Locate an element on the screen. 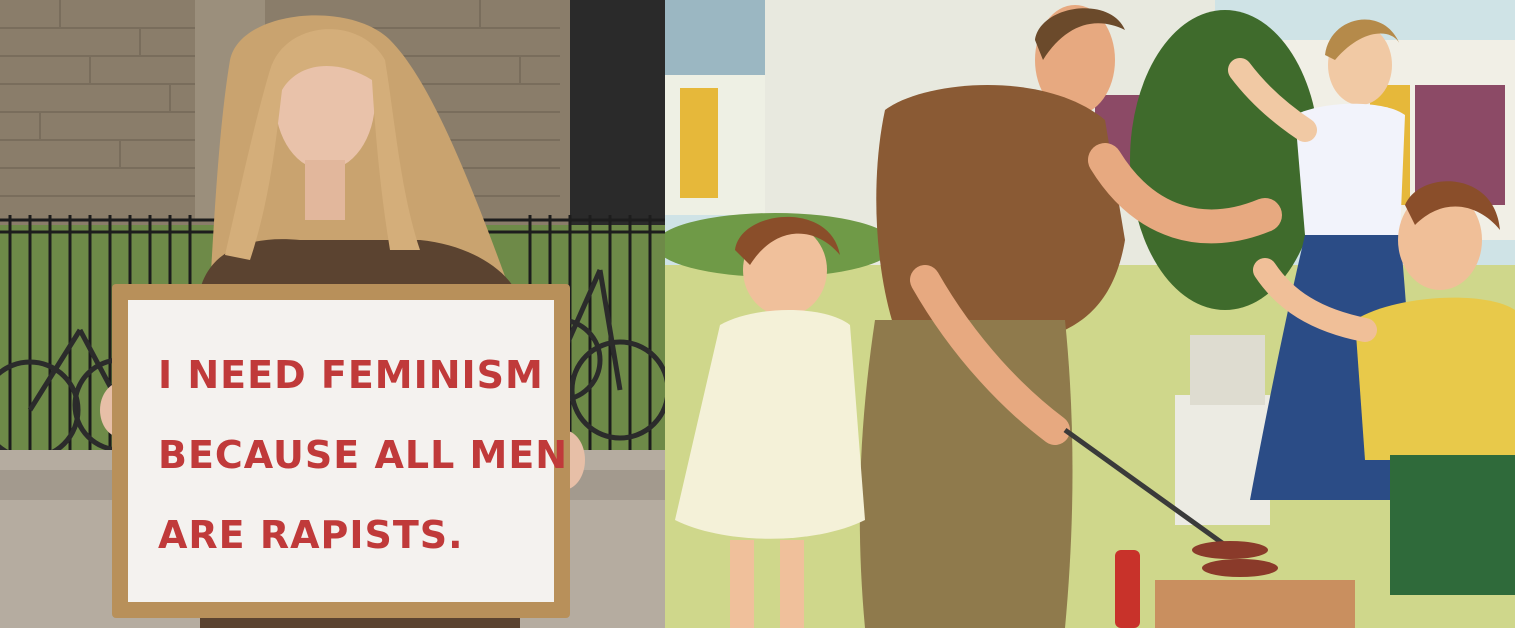  planter is located at coordinates (1222, 460).